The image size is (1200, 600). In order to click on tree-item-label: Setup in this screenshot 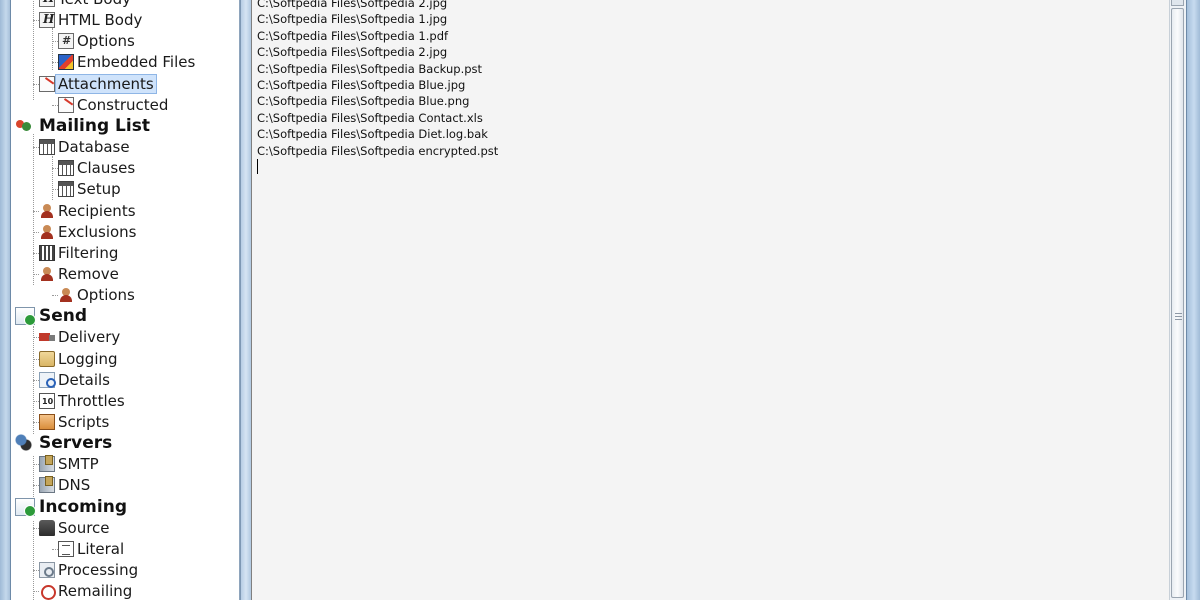, I will do `click(99, 189)`.